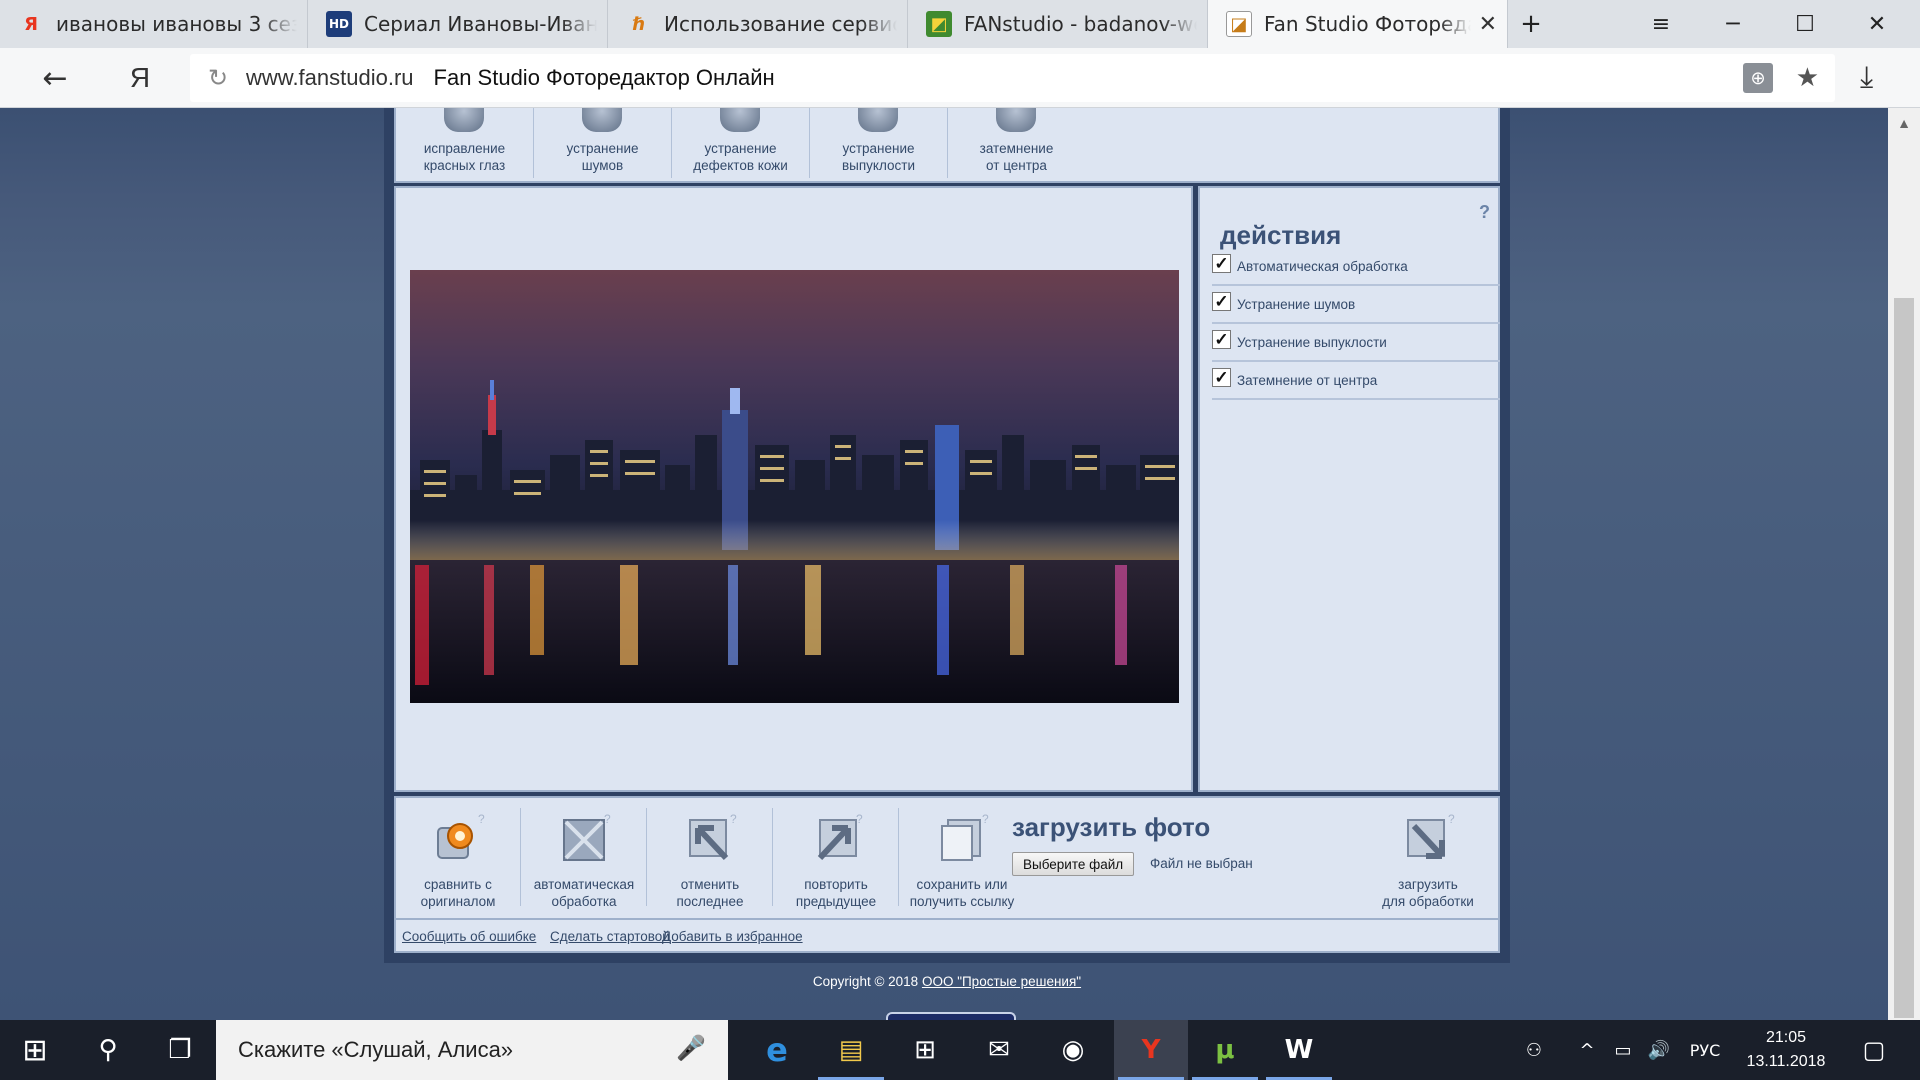  What do you see at coordinates (1786, 1037) in the screenshot?
I see `clock-time: 21:05` at bounding box center [1786, 1037].